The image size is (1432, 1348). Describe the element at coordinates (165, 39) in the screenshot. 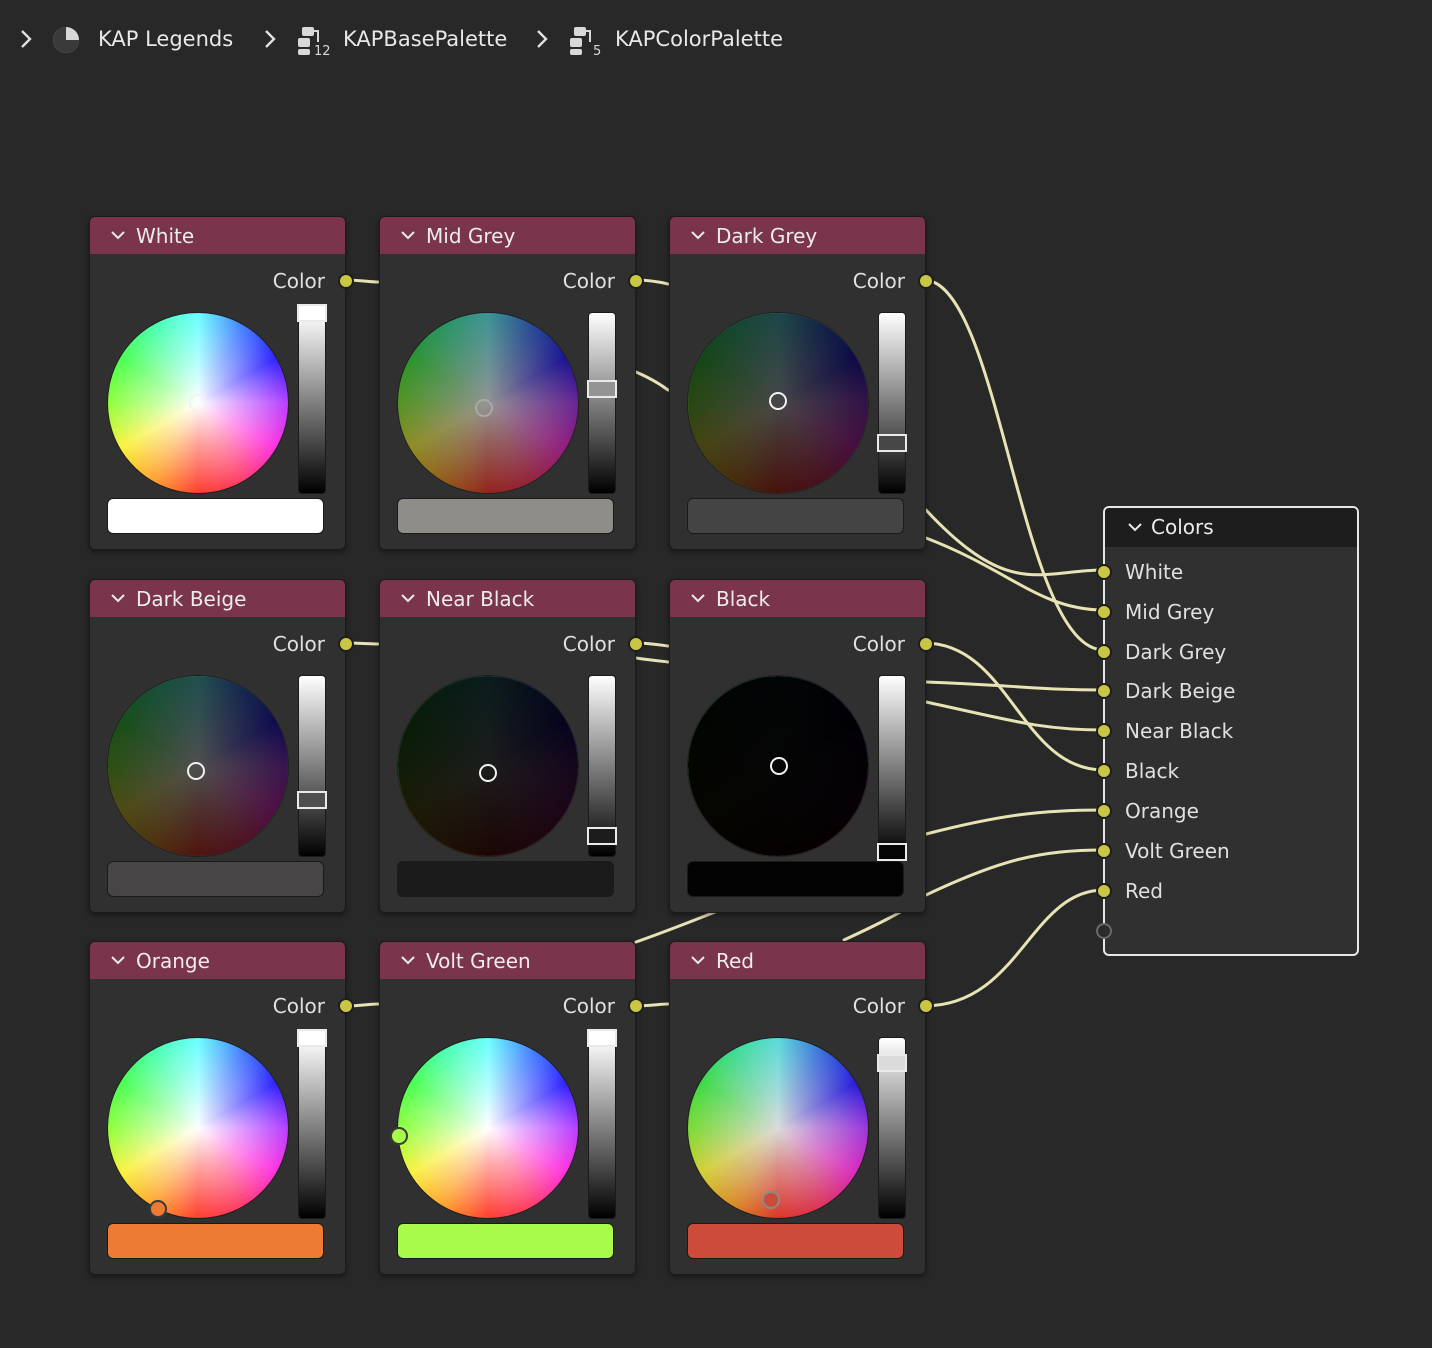

I see `breadcrumb-item-kap-legends: KAP Legends` at that location.